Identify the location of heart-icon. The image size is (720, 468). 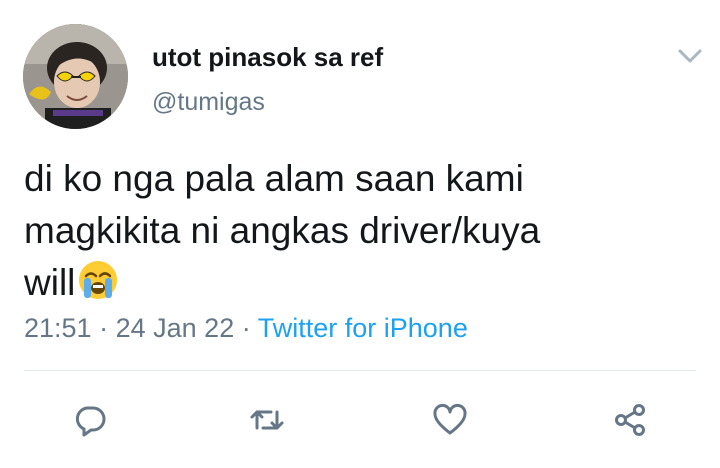
(450, 419).